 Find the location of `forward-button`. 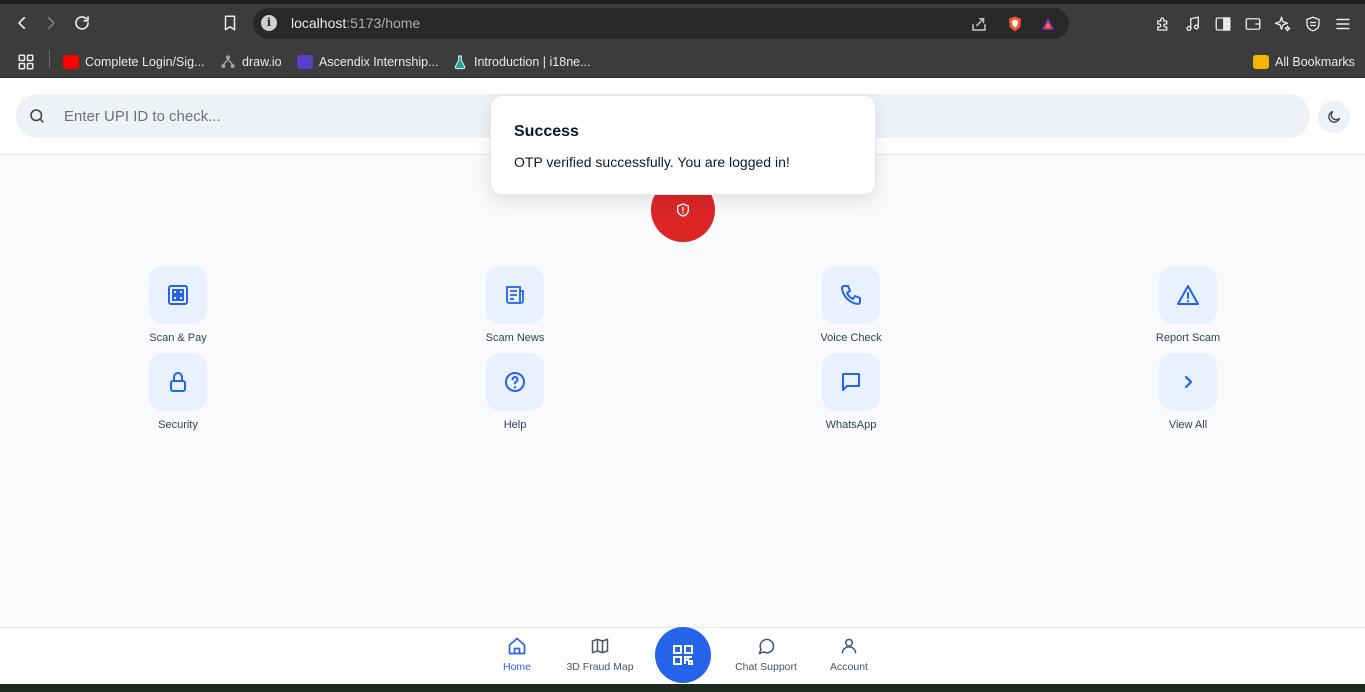

forward-button is located at coordinates (51, 23).